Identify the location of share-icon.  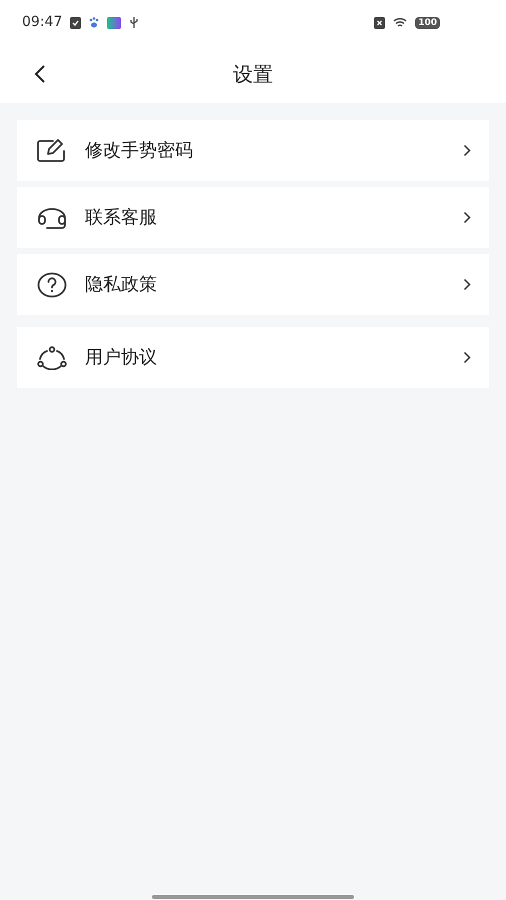
(52, 358).